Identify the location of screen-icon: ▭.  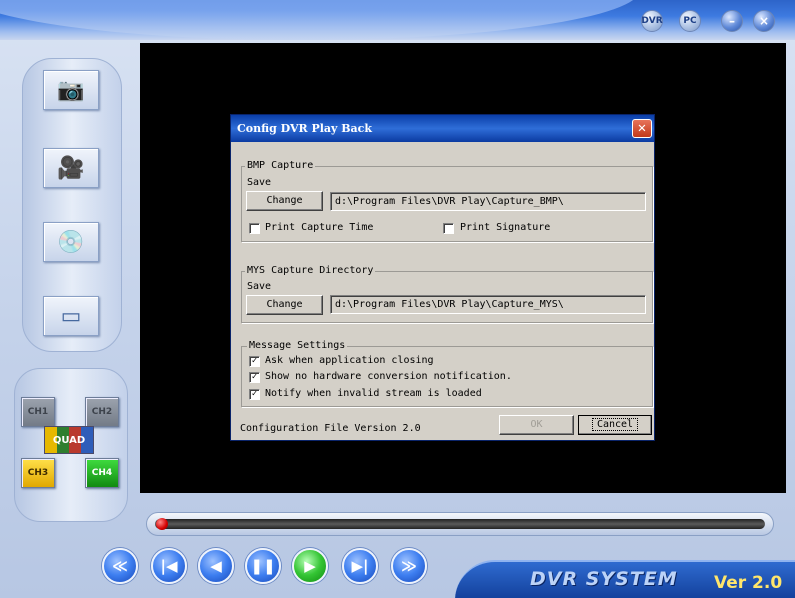
(71, 316).